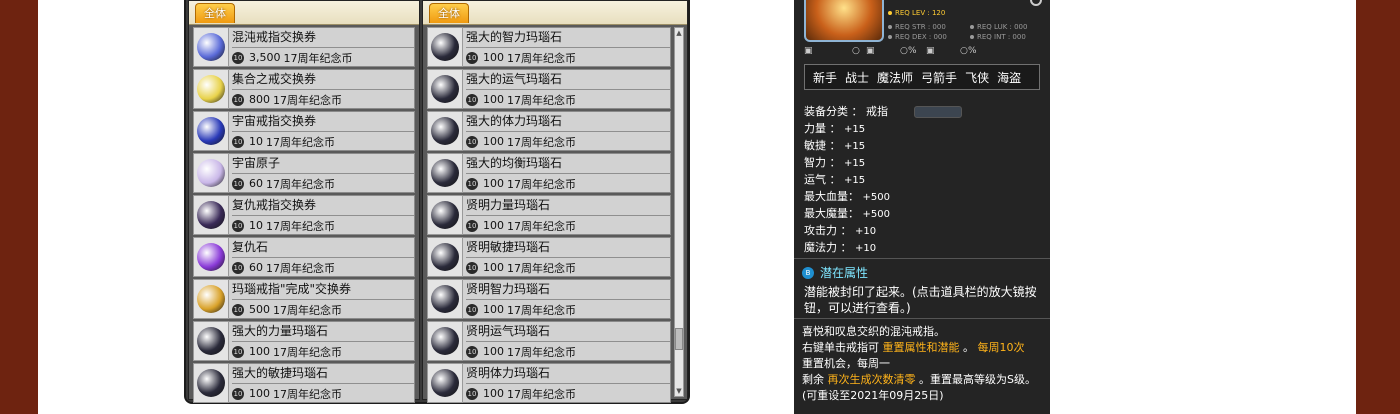 The image size is (1400, 414). I want to click on stat-icon-row: ▣ ○ ▣ ○ % ▣ ○ %, so click(919, 52).